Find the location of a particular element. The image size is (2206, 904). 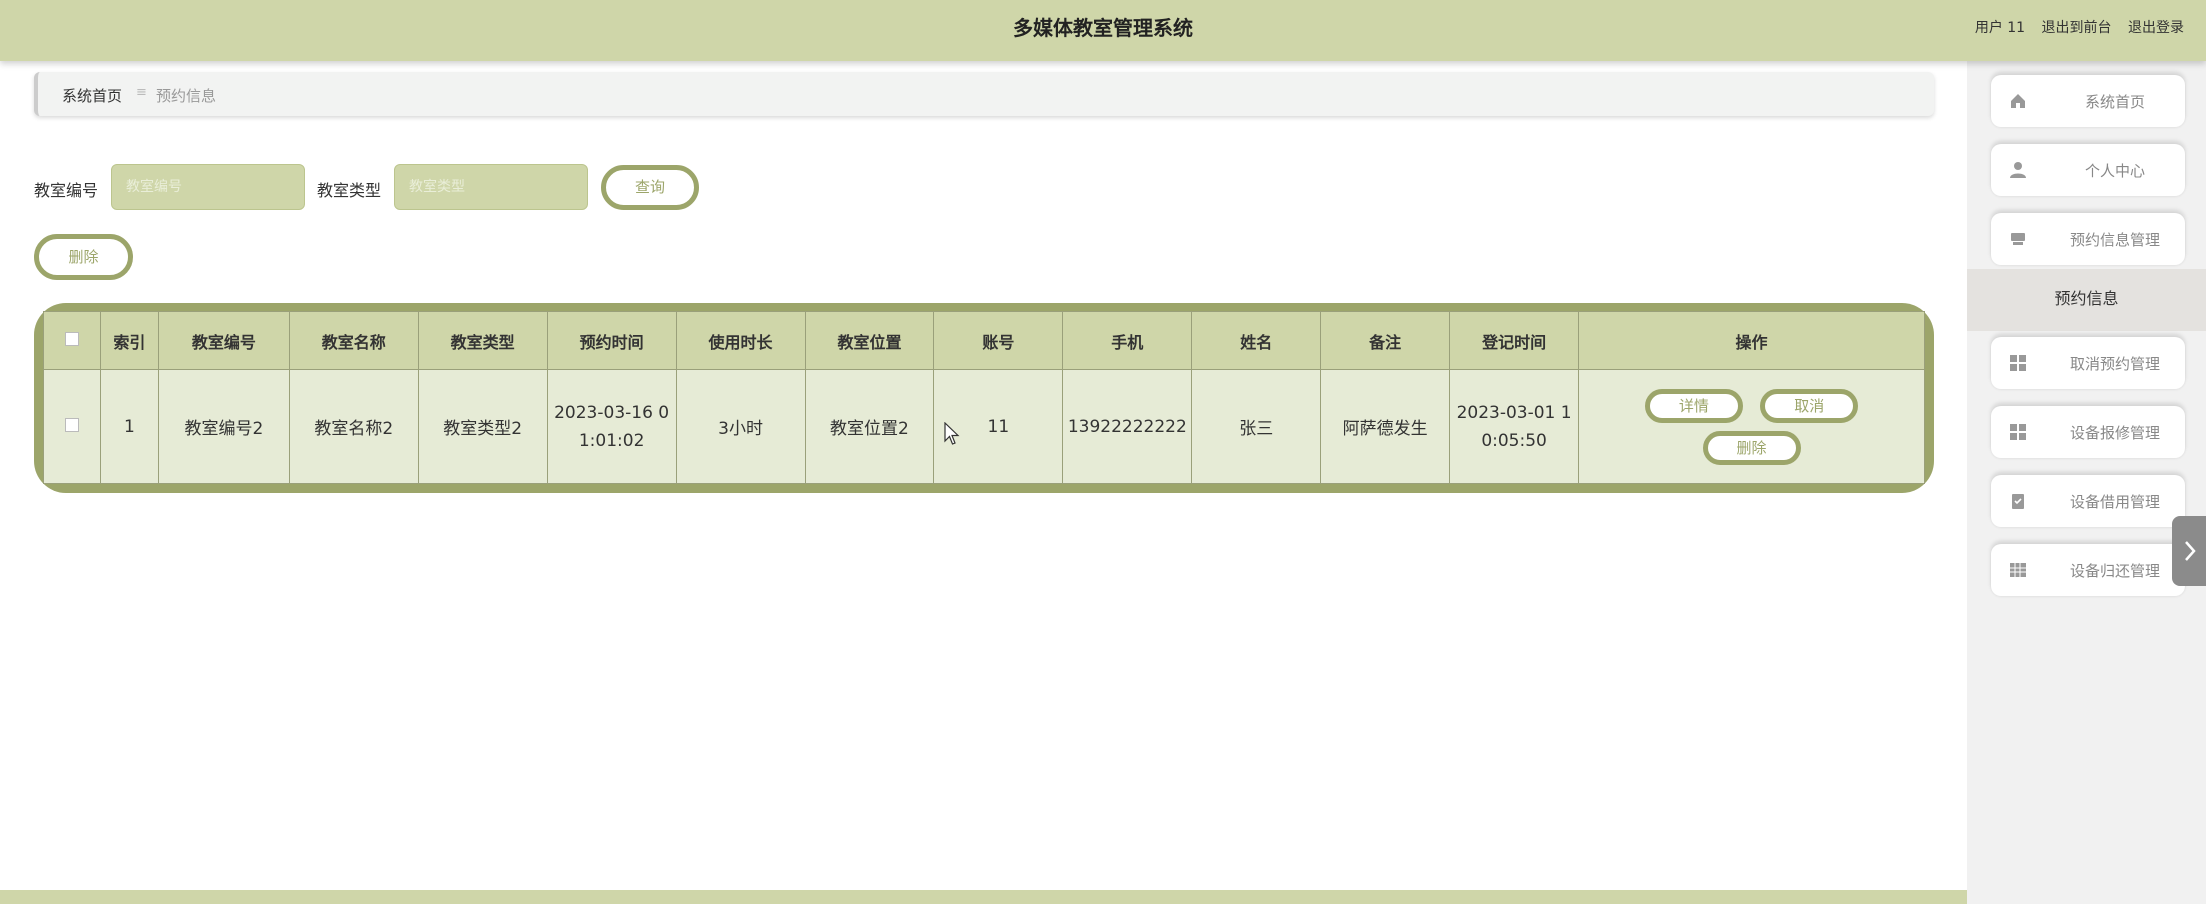

col-header: 索引 is located at coordinates (129, 340).